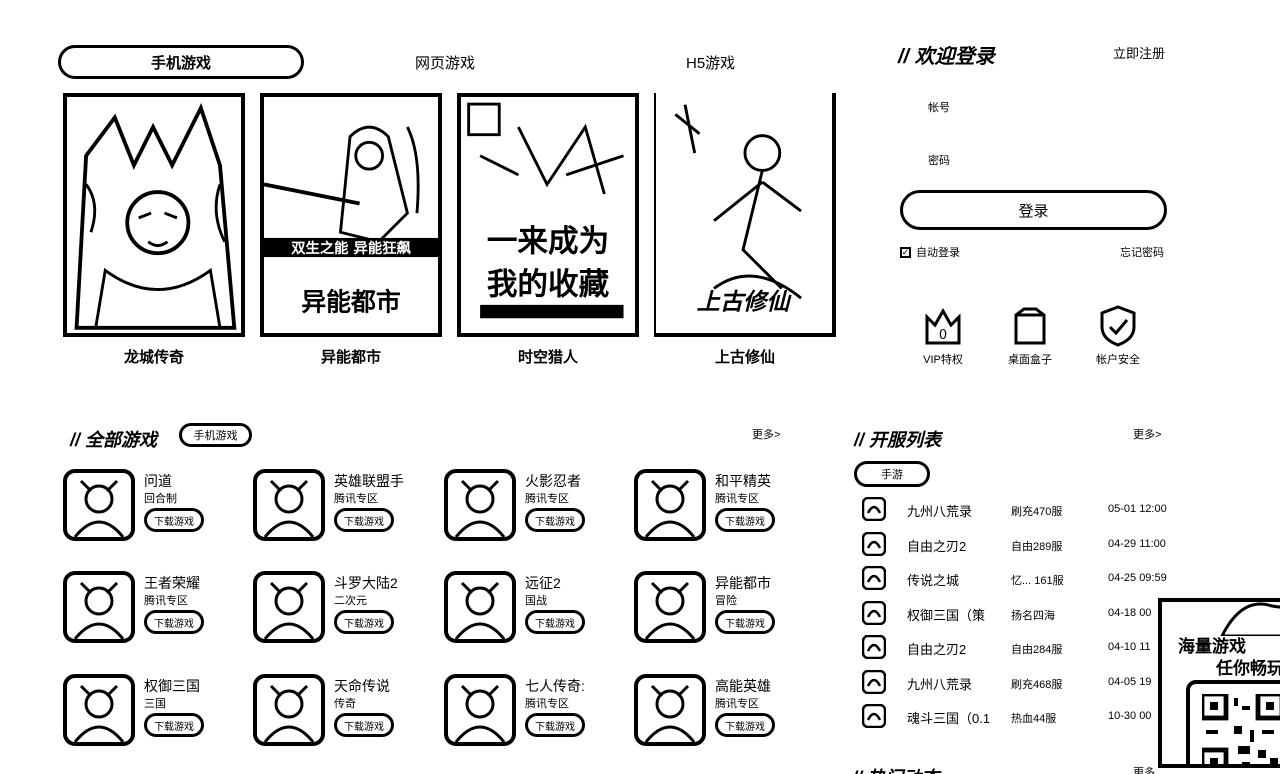 Image resolution: width=1280 pixels, height=774 pixels. I want to click on game-category: 国战, so click(536, 601).